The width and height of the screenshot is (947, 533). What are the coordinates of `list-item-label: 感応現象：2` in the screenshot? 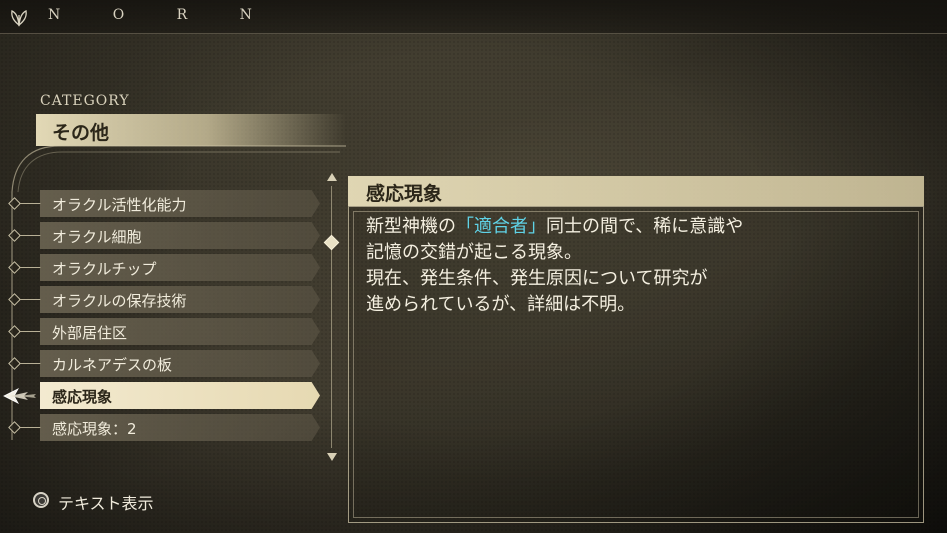 It's located at (94, 429).